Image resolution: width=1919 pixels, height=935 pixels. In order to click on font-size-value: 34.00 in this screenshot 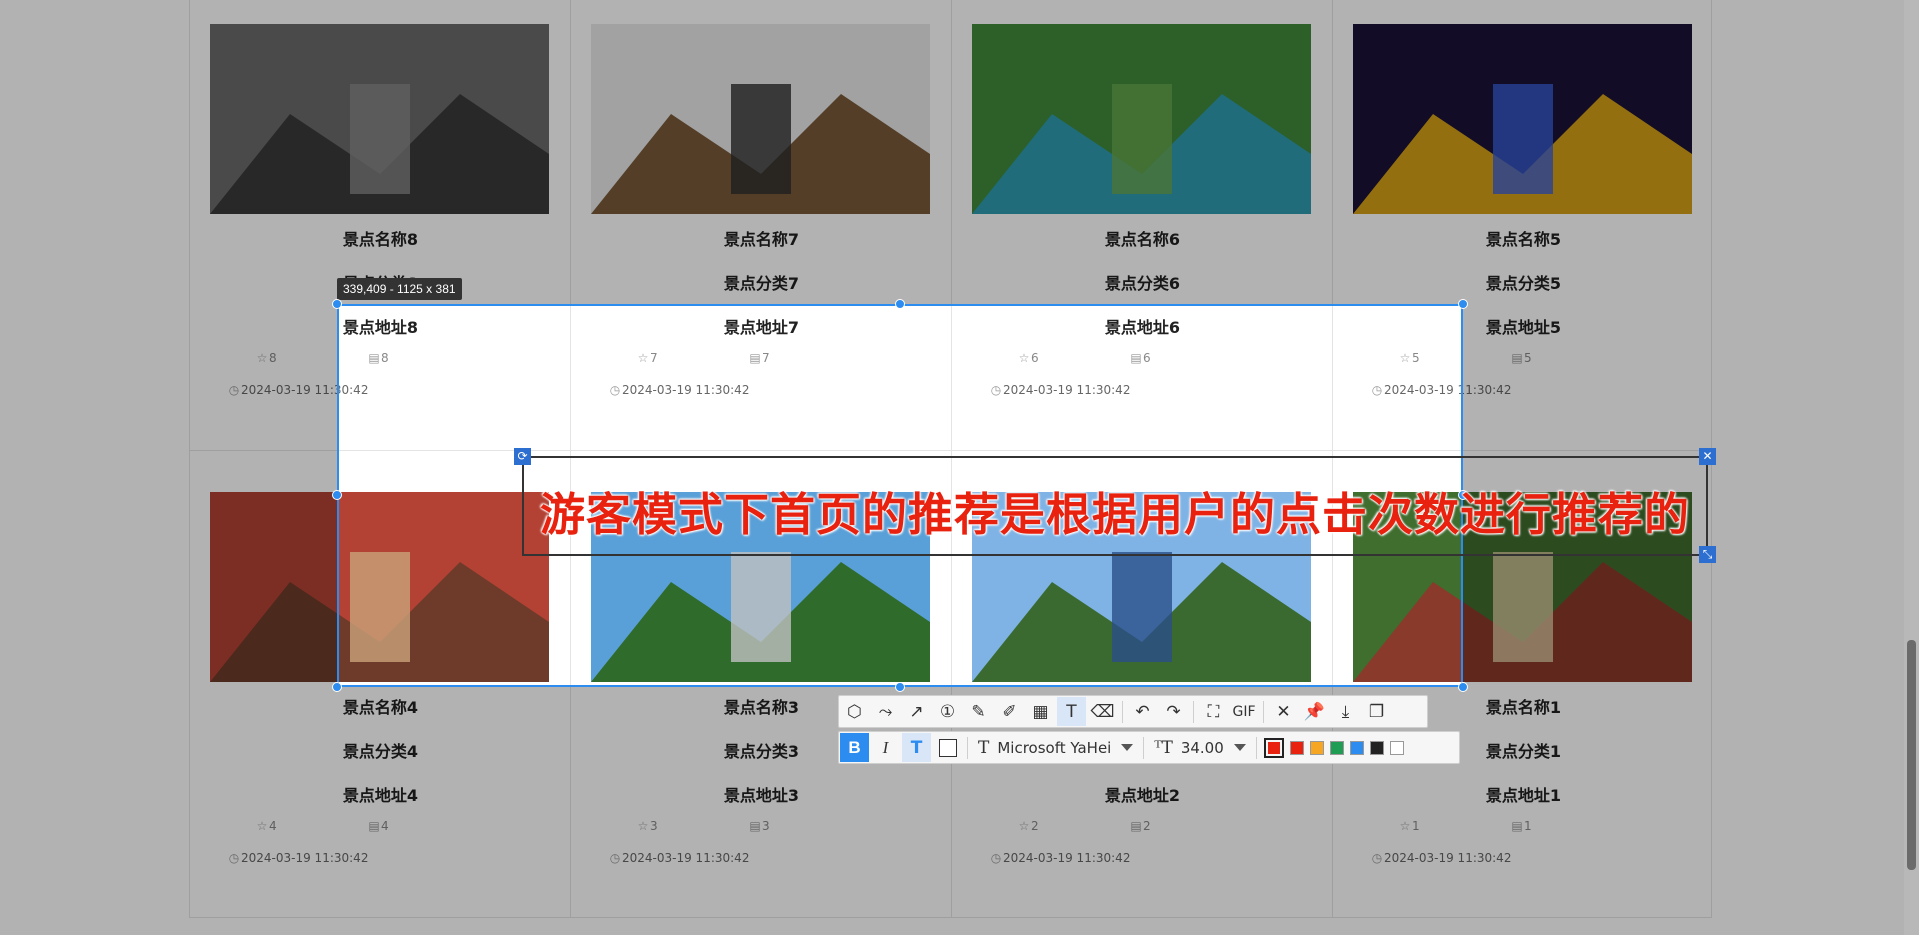, I will do `click(1202, 747)`.